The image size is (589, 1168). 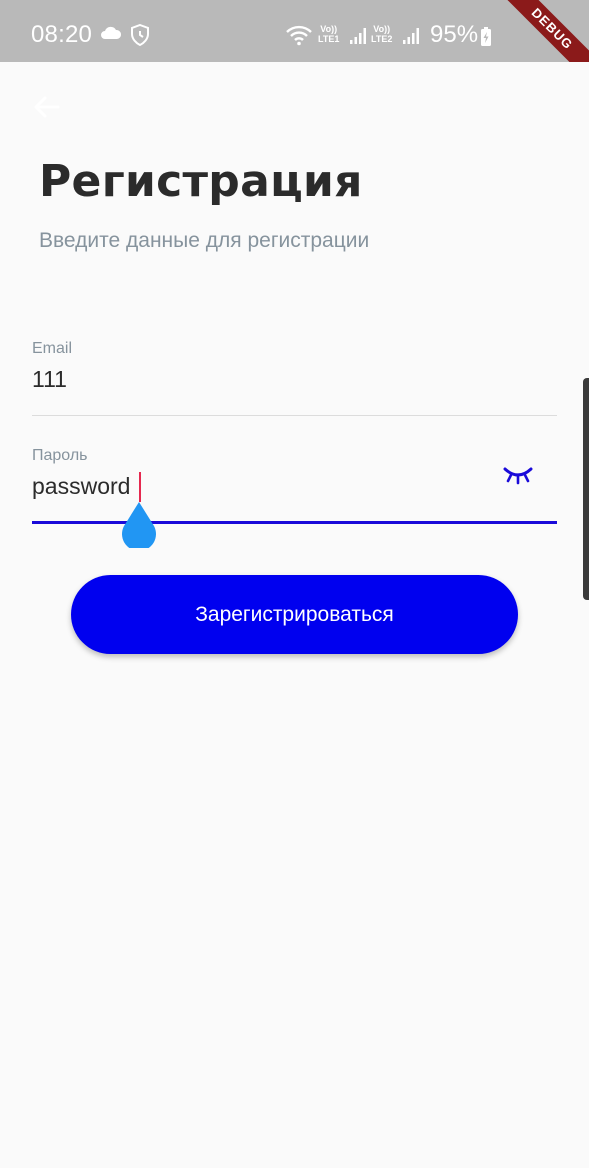 I want to click on lte1-indicator: Vo)) LTE1, so click(x=328, y=34).